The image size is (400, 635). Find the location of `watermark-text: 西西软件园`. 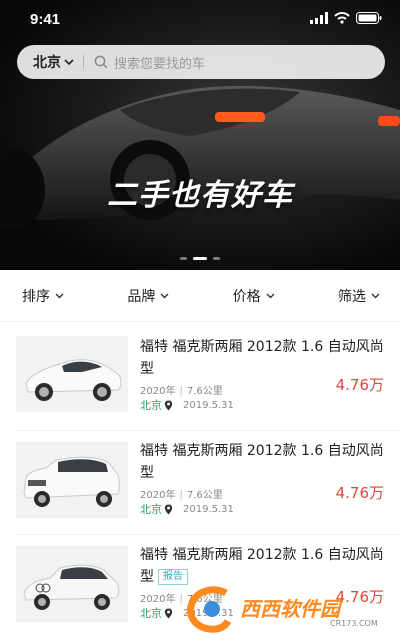

watermark-text: 西西软件园 is located at coordinates (290, 609).